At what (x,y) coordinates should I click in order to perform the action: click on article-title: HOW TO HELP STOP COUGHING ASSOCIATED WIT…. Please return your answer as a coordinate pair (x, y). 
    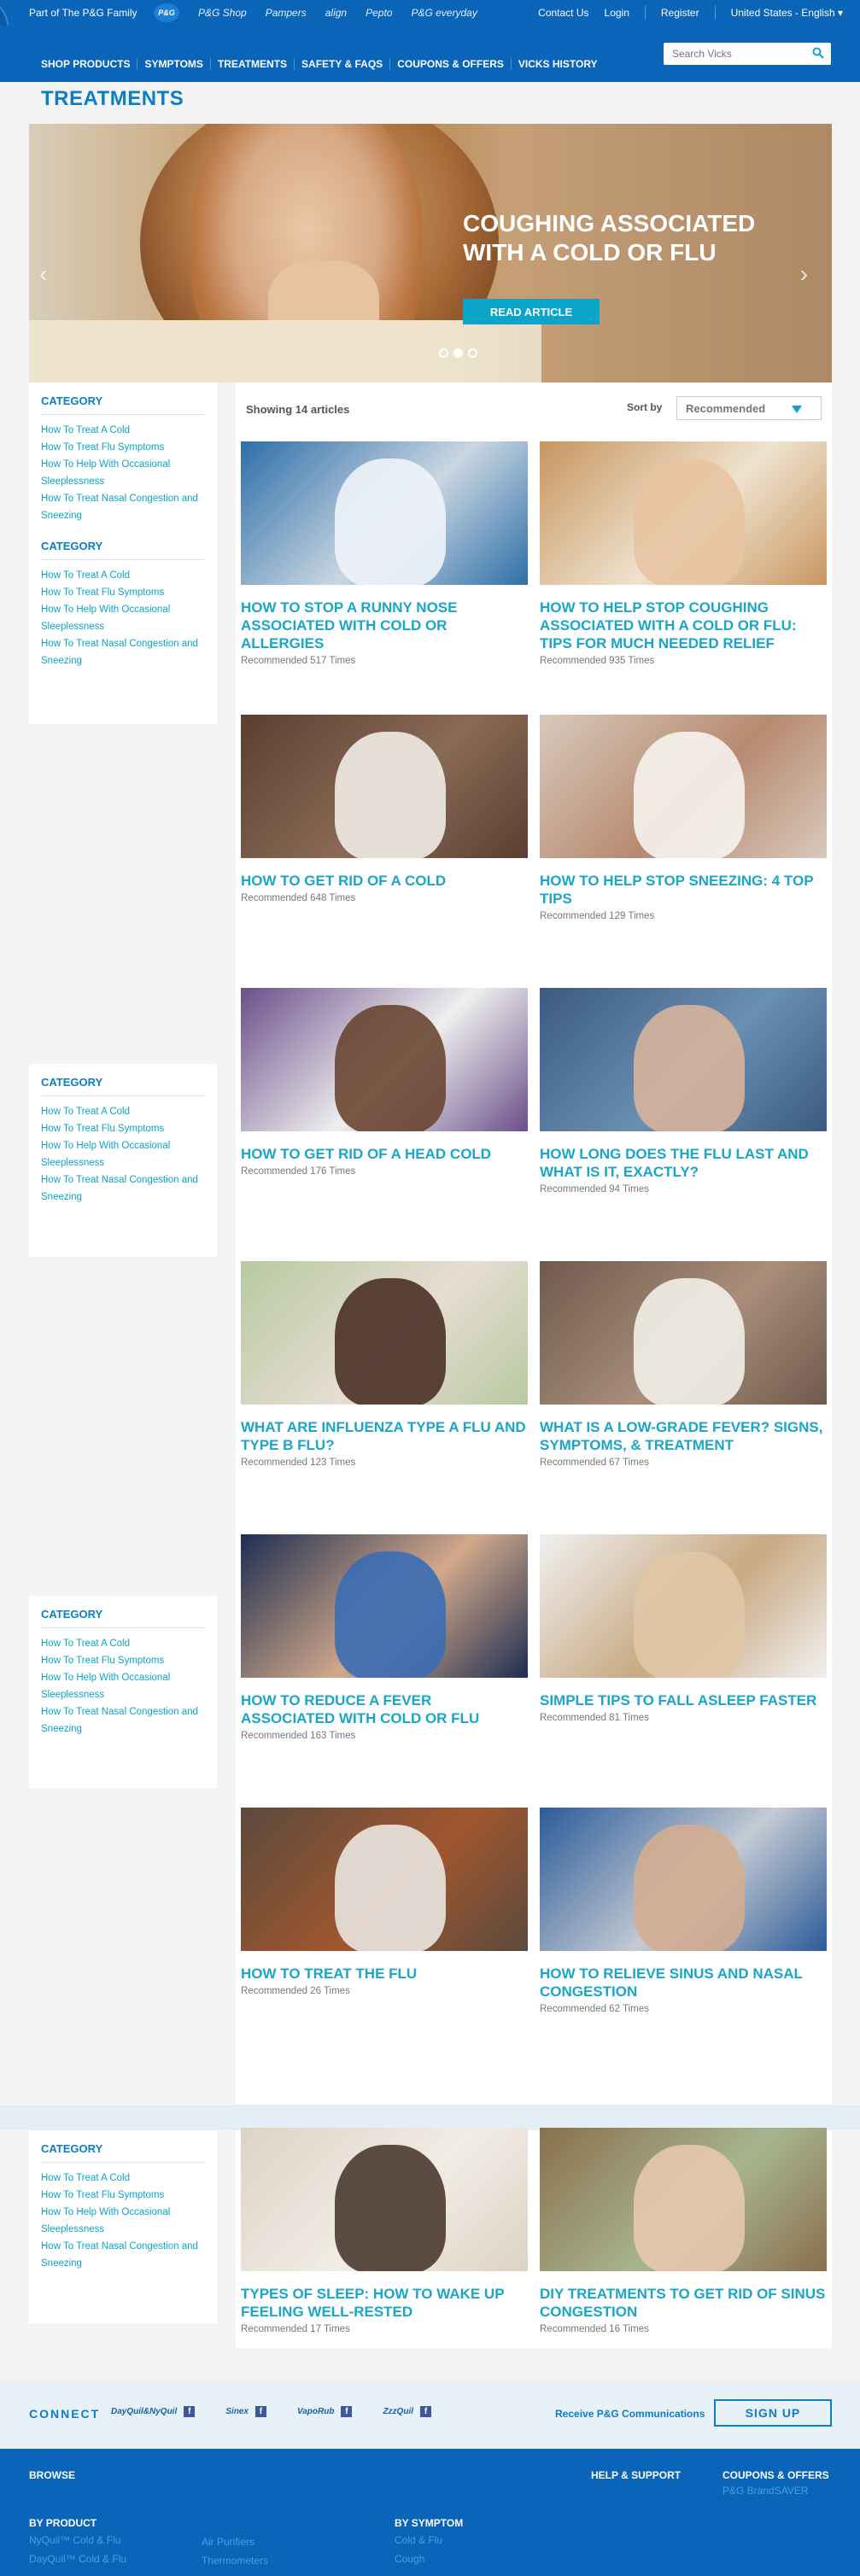
    Looking at the image, I should click on (683, 625).